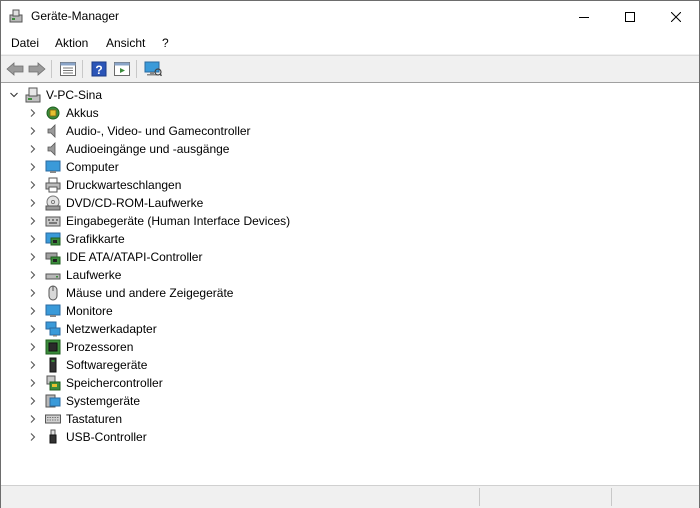  What do you see at coordinates (53, 276) in the screenshot?
I see `drive-icon` at bounding box center [53, 276].